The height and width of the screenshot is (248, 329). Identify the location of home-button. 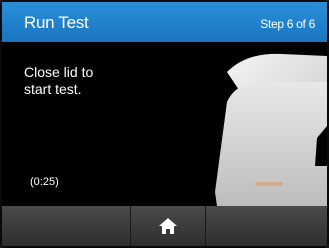
(168, 226).